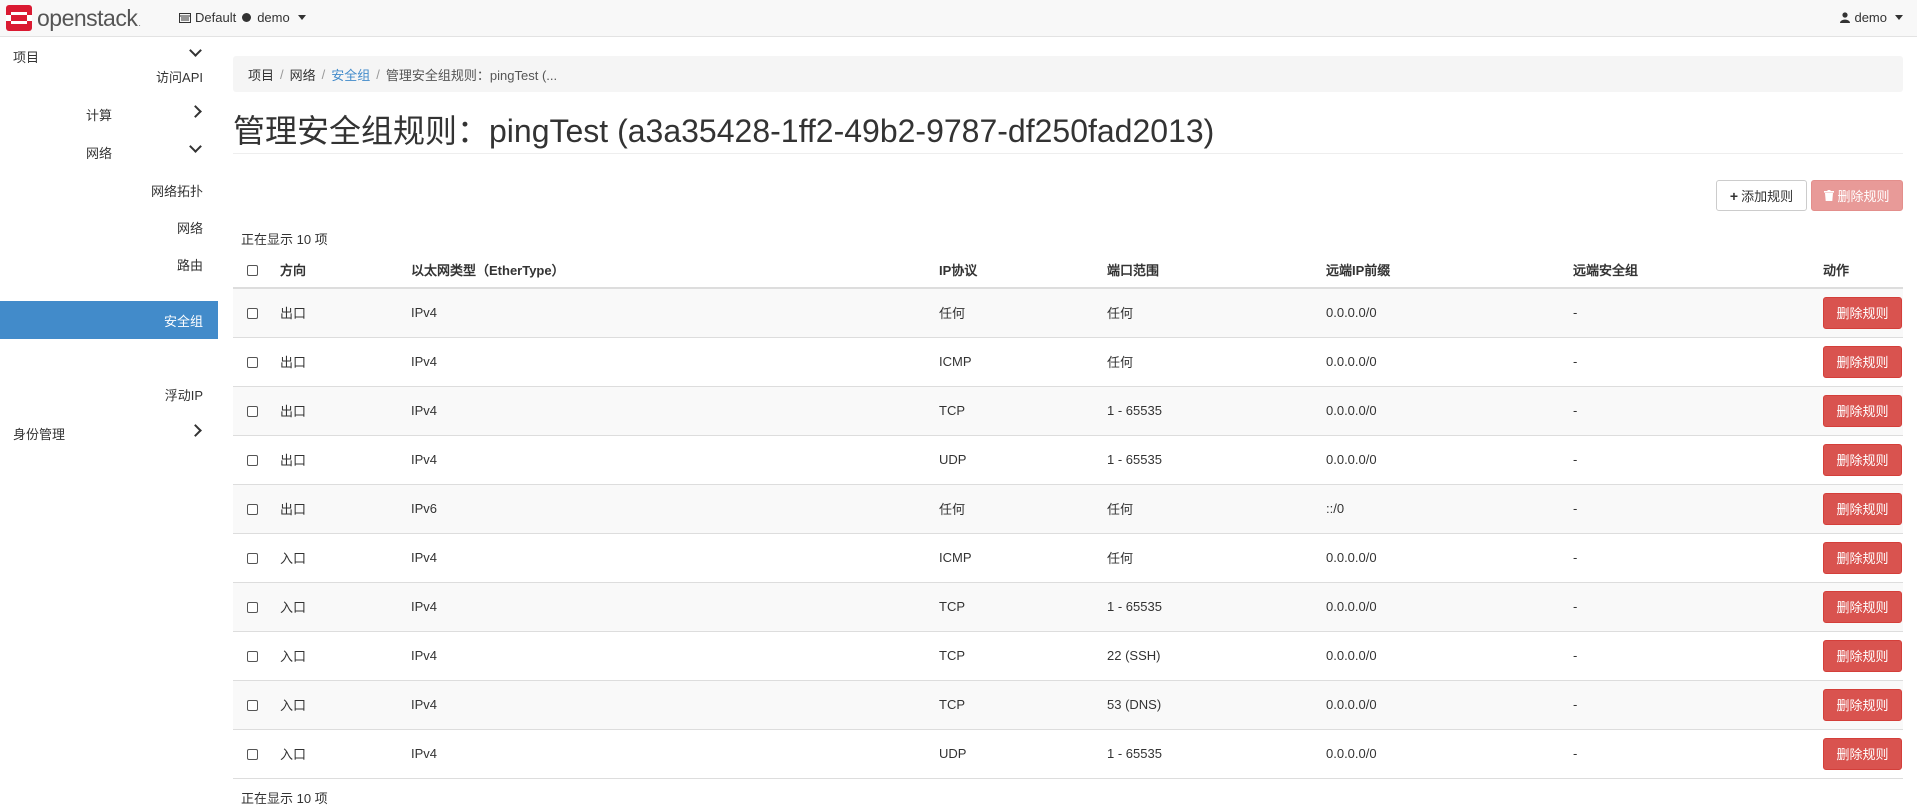 This screenshot has height=808, width=1917. I want to click on table-row: 出口 IPv4 任何 任何 0.0.0.0/0- 删除规则, so click(1068, 313).